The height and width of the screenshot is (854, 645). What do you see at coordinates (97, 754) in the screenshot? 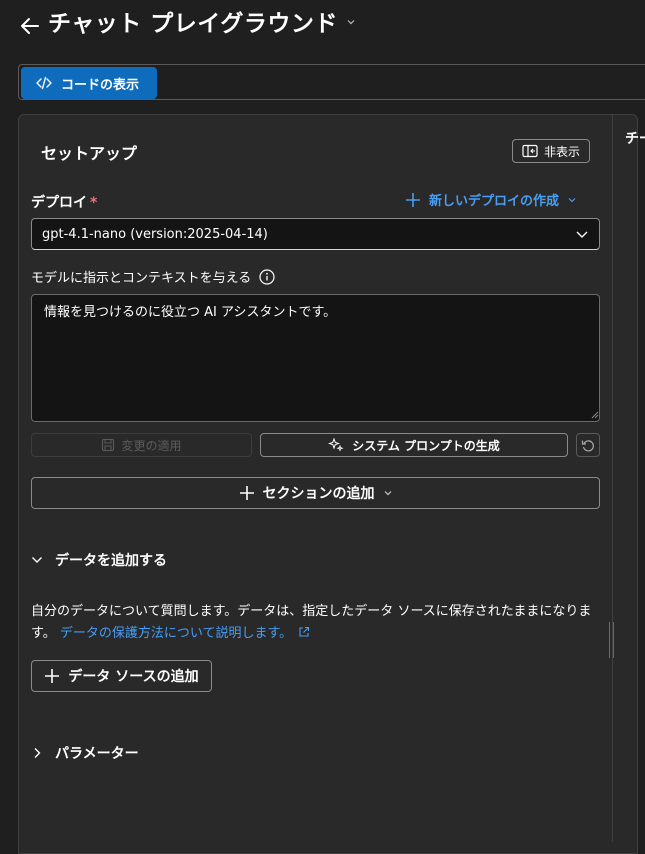
I see `parameters-title: パラメーター` at bounding box center [97, 754].